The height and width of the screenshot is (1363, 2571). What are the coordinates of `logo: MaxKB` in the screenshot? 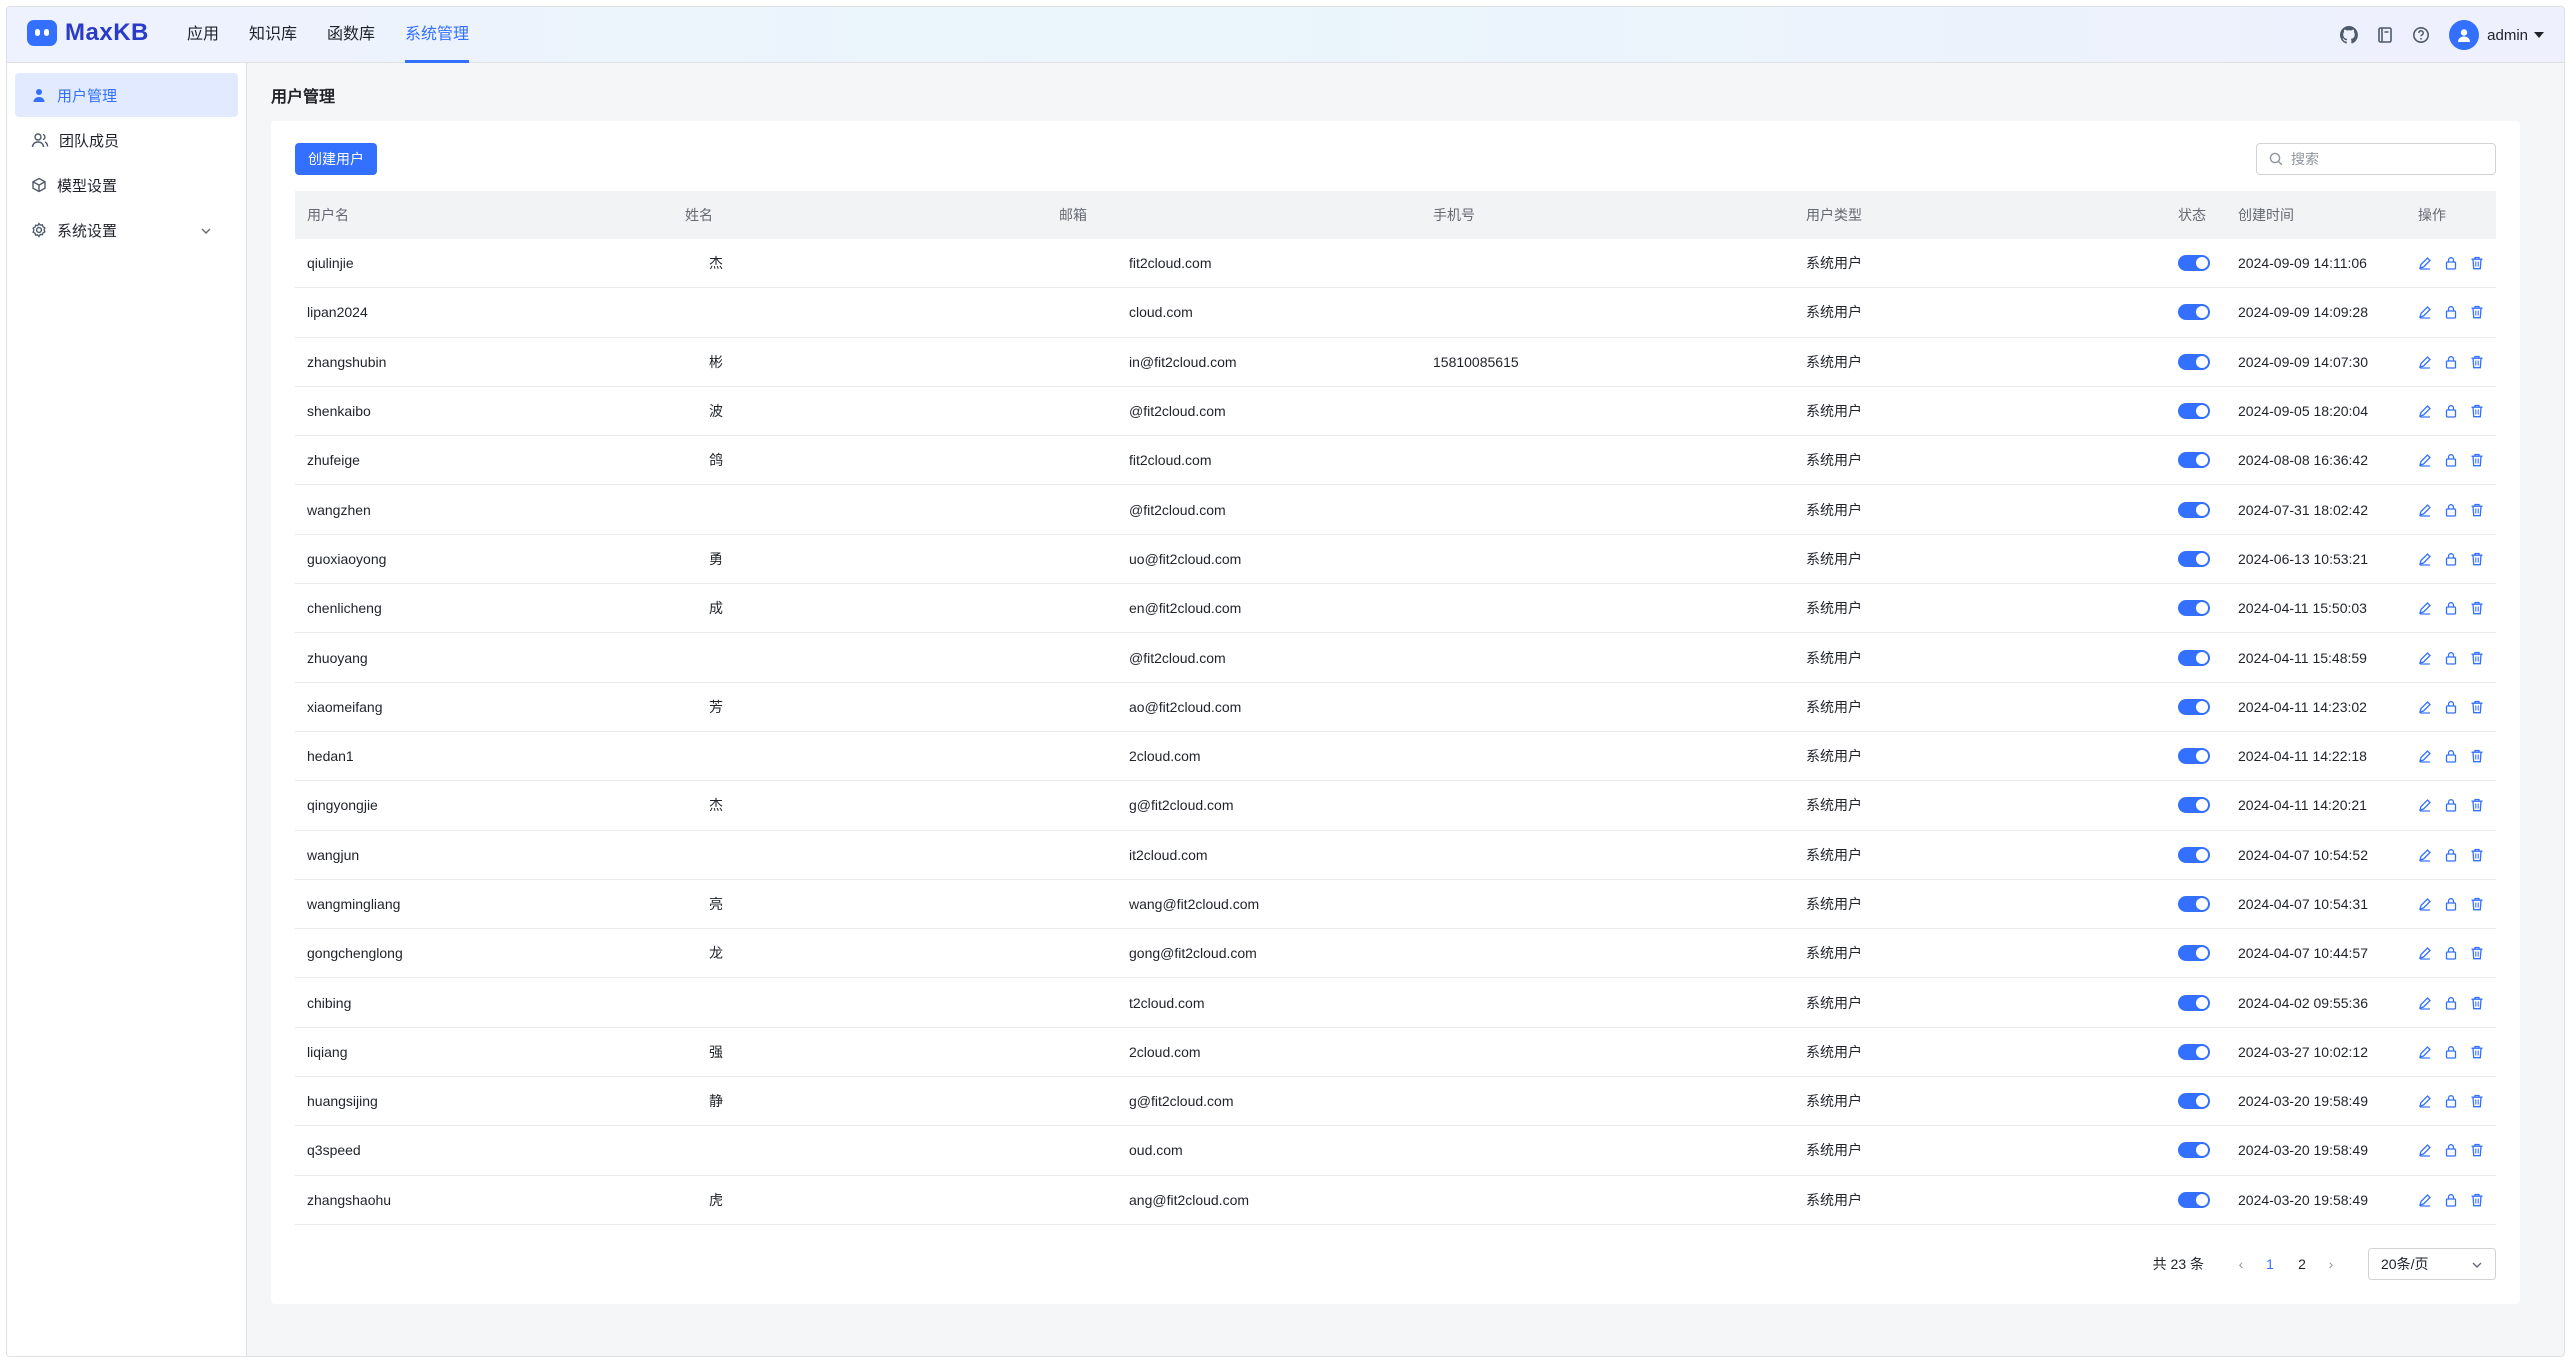 It's located at (88, 33).